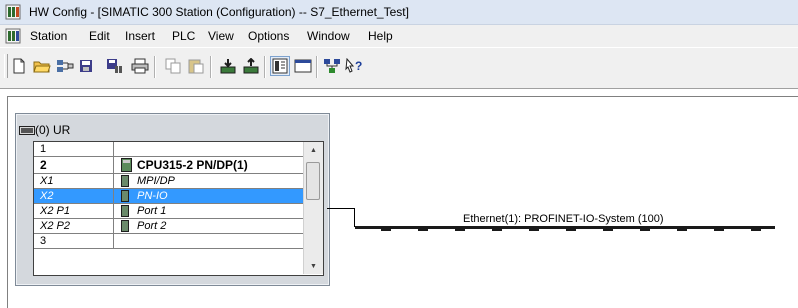 The height and width of the screenshot is (308, 798). Describe the element at coordinates (328, 36) in the screenshot. I see `menu-window: Window` at that location.